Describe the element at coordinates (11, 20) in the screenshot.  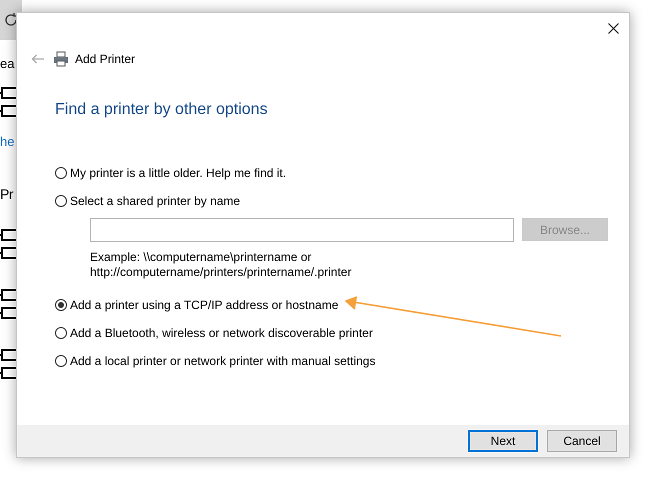
I see `refresh-icon` at that location.